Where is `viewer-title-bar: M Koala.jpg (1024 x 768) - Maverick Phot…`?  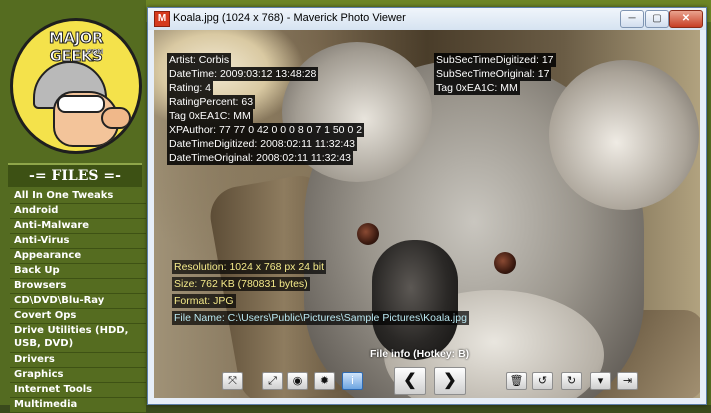 viewer-title-bar: M Koala.jpg (1024 x 768) - Maverick Phot… is located at coordinates (427, 19).